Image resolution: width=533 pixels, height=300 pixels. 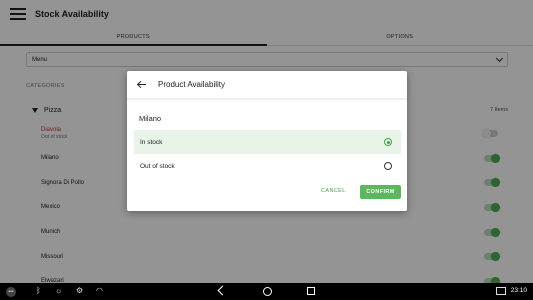 I want to click on bluetooth-icon: ᛒ, so click(x=38, y=290).